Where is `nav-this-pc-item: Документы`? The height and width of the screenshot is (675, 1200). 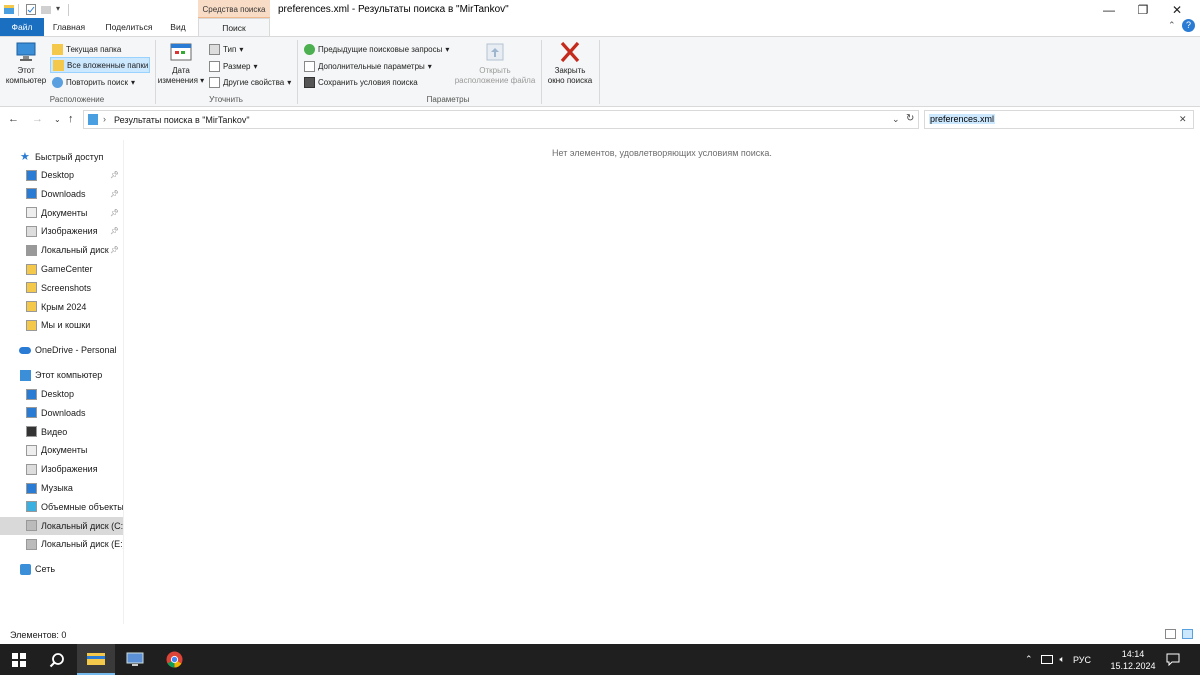 nav-this-pc-item: Документы is located at coordinates (61, 450).